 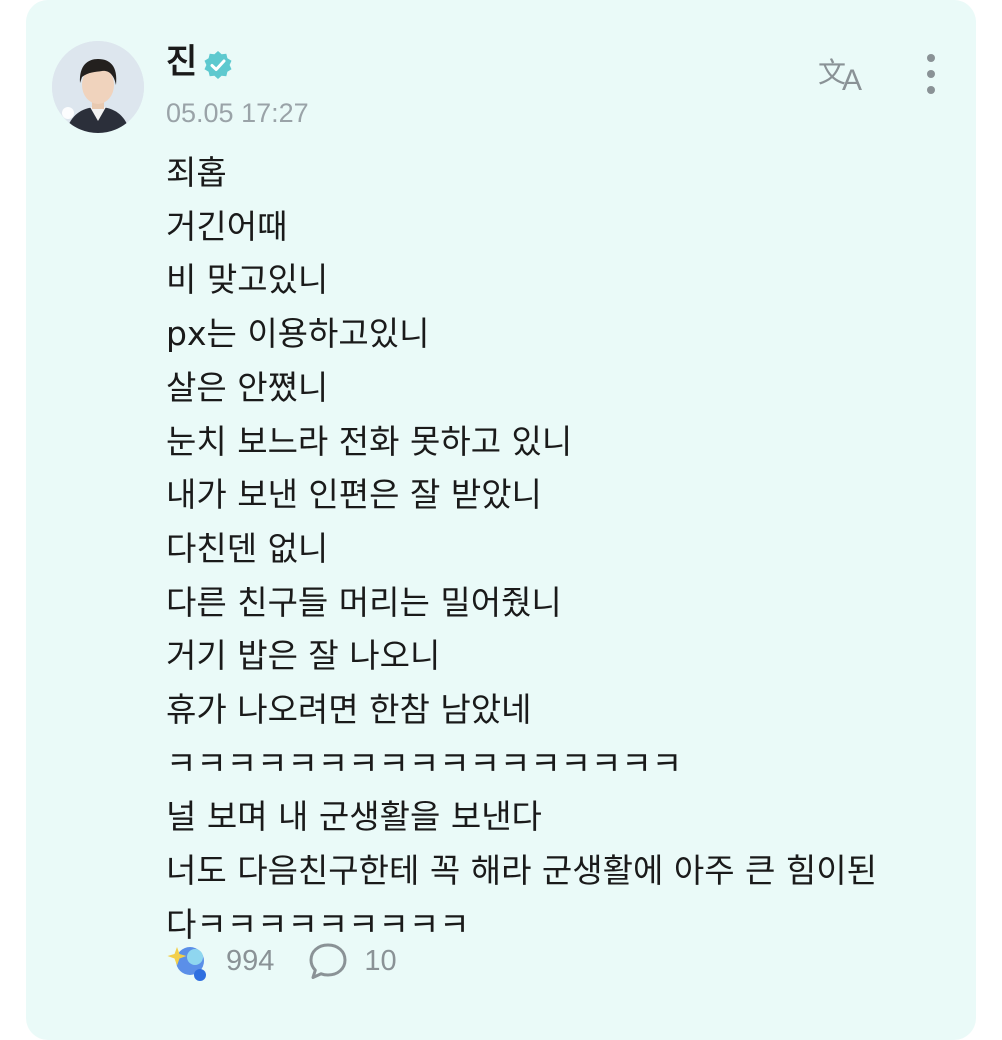 What do you see at coordinates (181, 62) in the screenshot?
I see `author-name: 진` at bounding box center [181, 62].